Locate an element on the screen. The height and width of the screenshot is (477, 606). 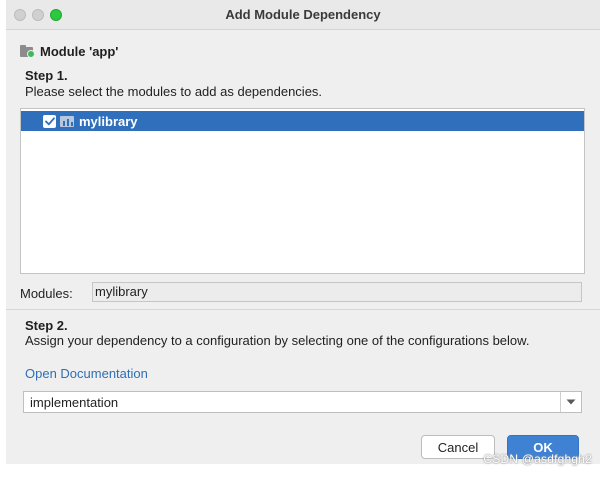
step1-label: Step 1. is located at coordinates (46, 75).